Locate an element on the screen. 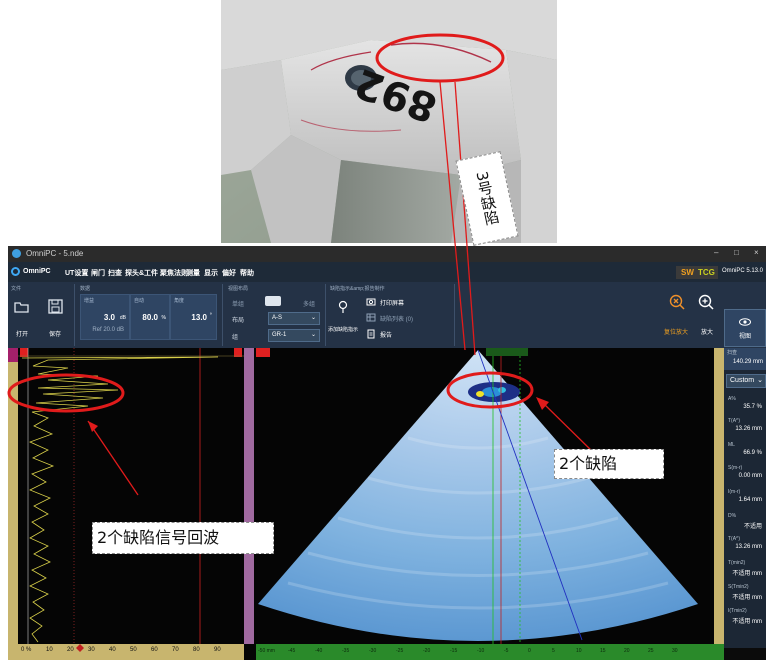 Image resolution: width=774 pixels, height=660 pixels. echo-circle is located at coordinates (66, 393).